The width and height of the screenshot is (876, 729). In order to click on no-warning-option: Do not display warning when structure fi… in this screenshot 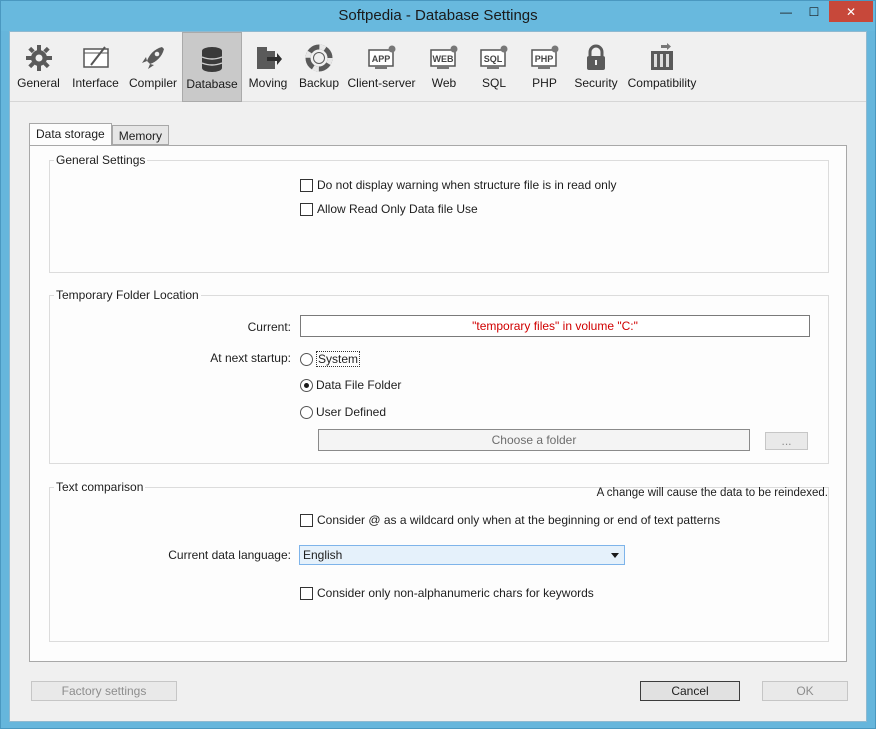, I will do `click(458, 185)`.